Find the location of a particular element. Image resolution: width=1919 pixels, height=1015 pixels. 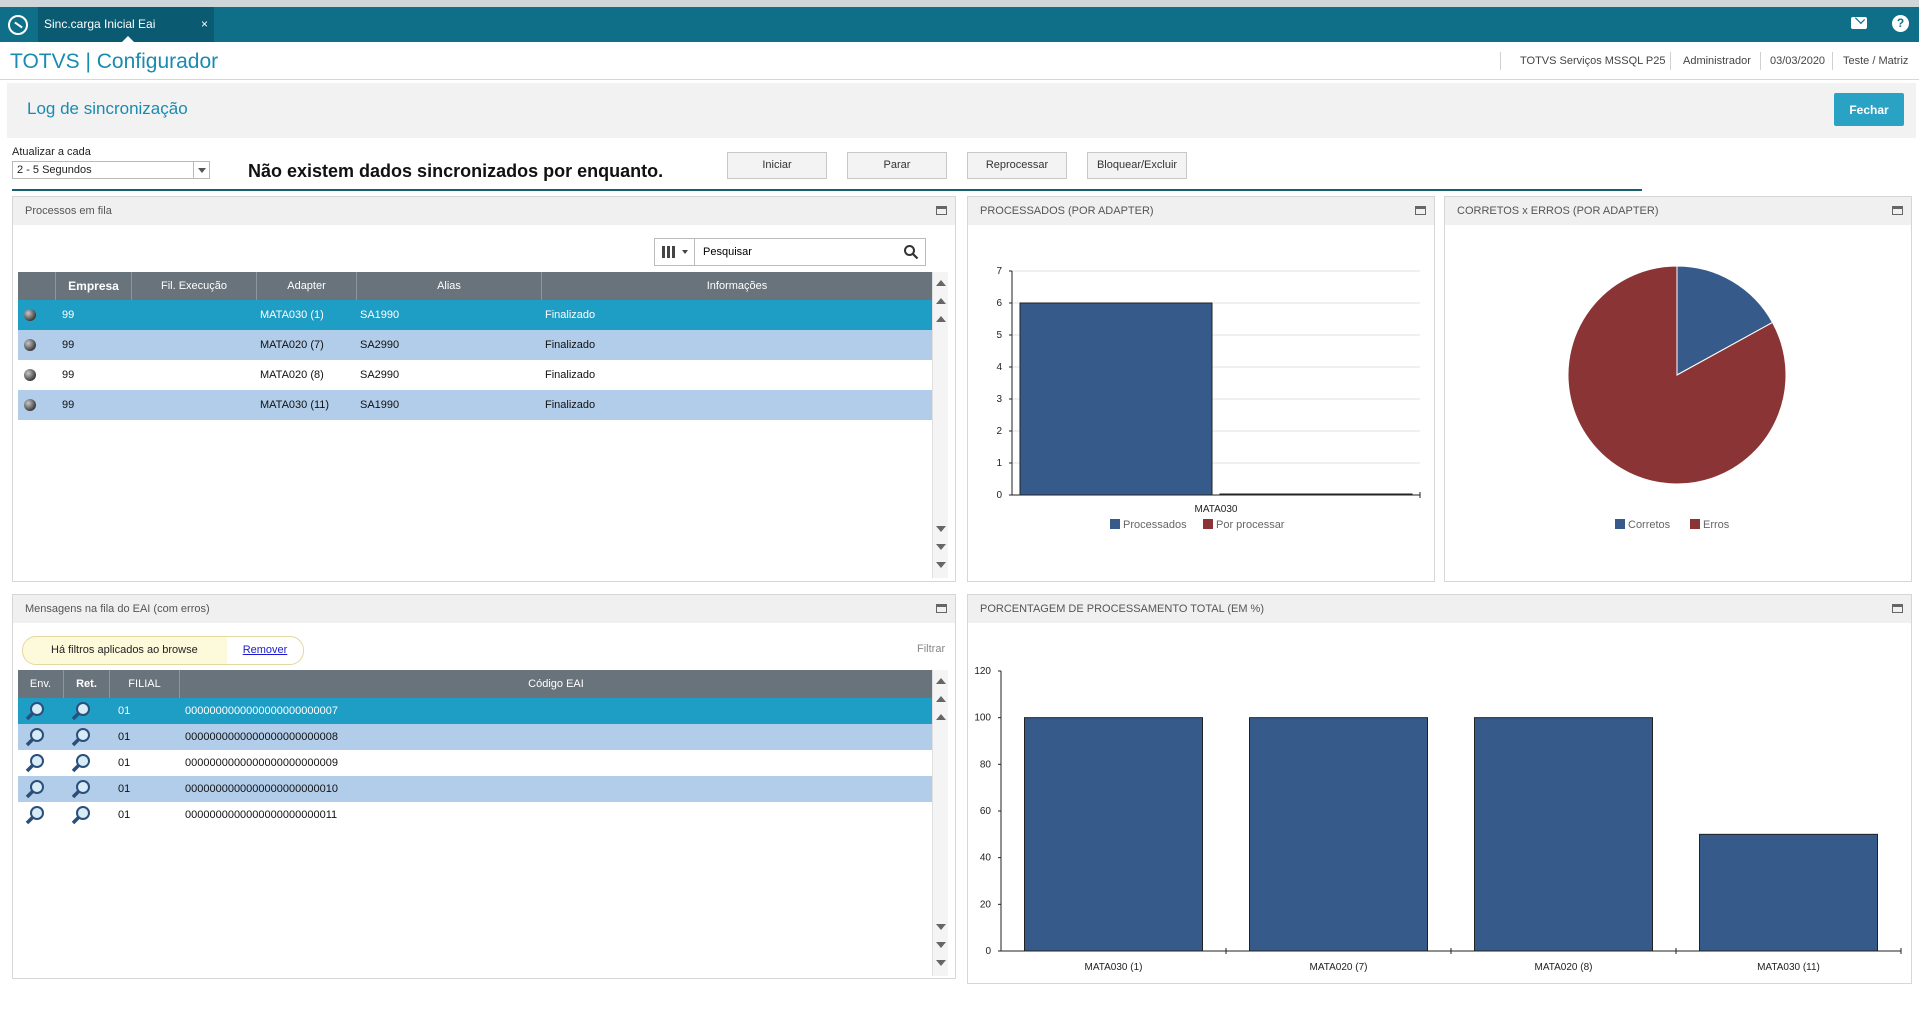

cell-codigo-eai: 0000000000000000000000007 is located at coordinates (261, 711).